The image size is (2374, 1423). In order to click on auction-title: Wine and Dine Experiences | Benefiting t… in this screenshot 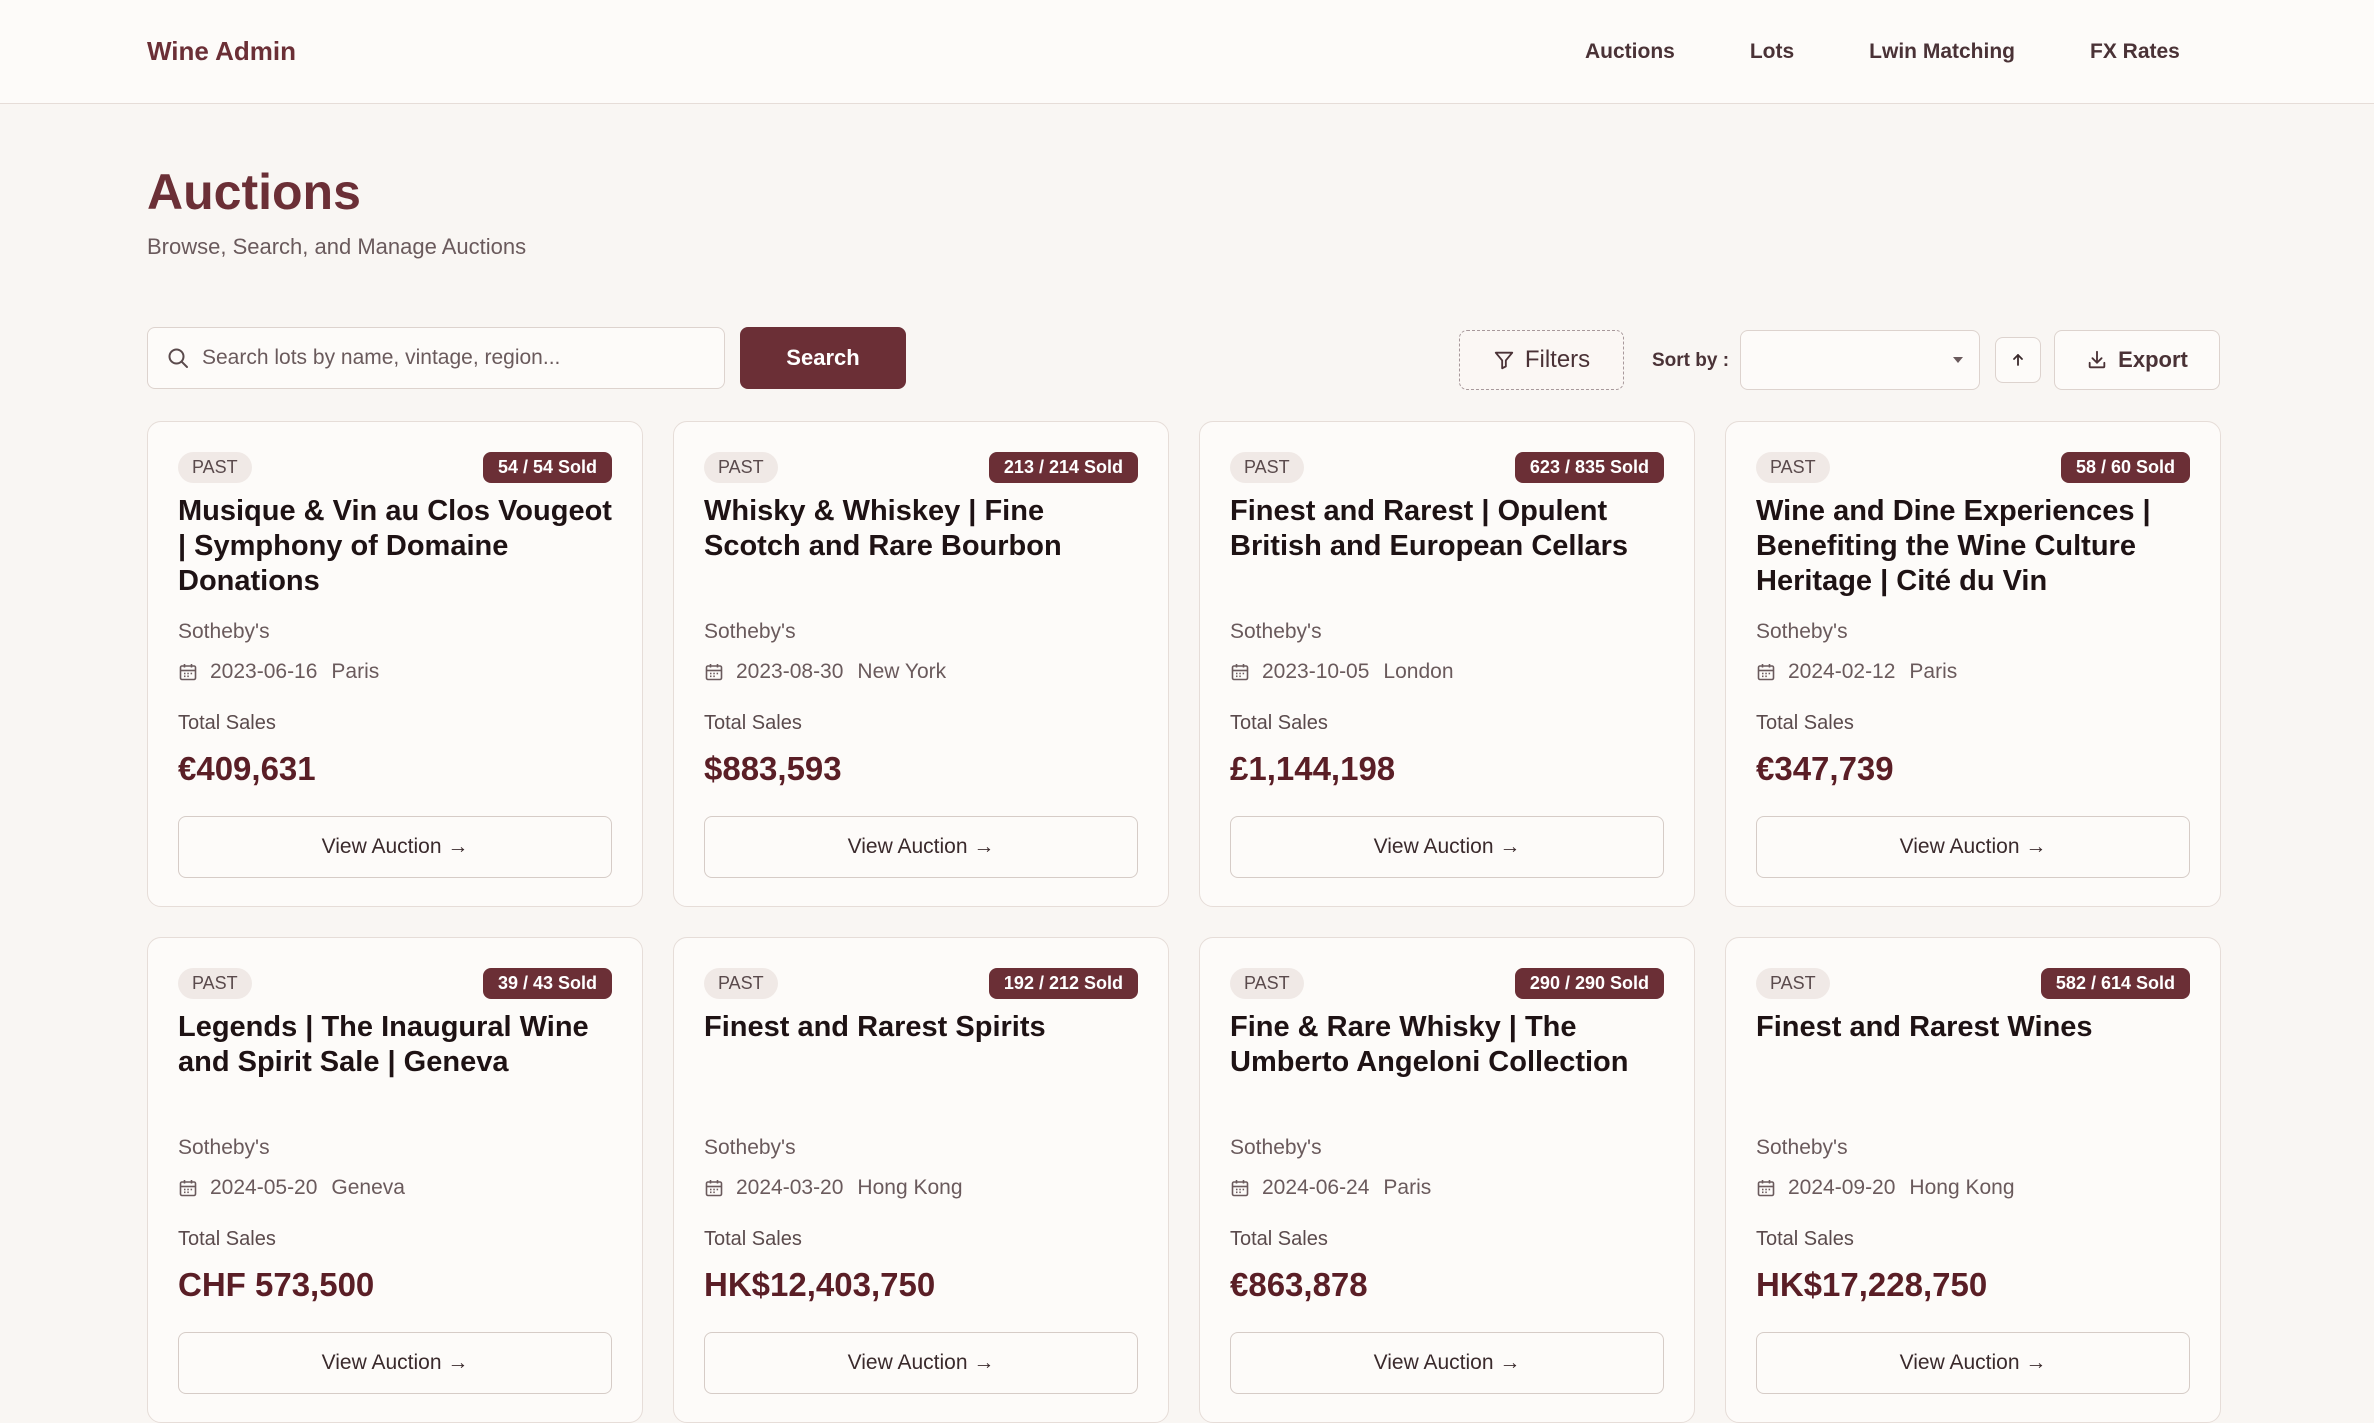, I will do `click(1976, 546)`.